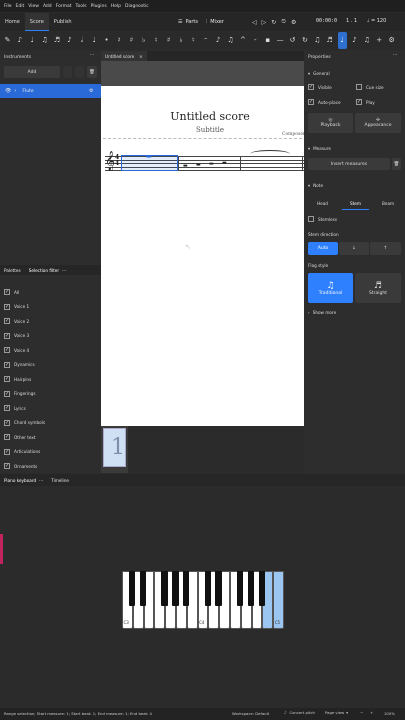 This screenshot has width=405, height=720. I want to click on filter-voice-4: ✓ Voice 4, so click(16, 350).